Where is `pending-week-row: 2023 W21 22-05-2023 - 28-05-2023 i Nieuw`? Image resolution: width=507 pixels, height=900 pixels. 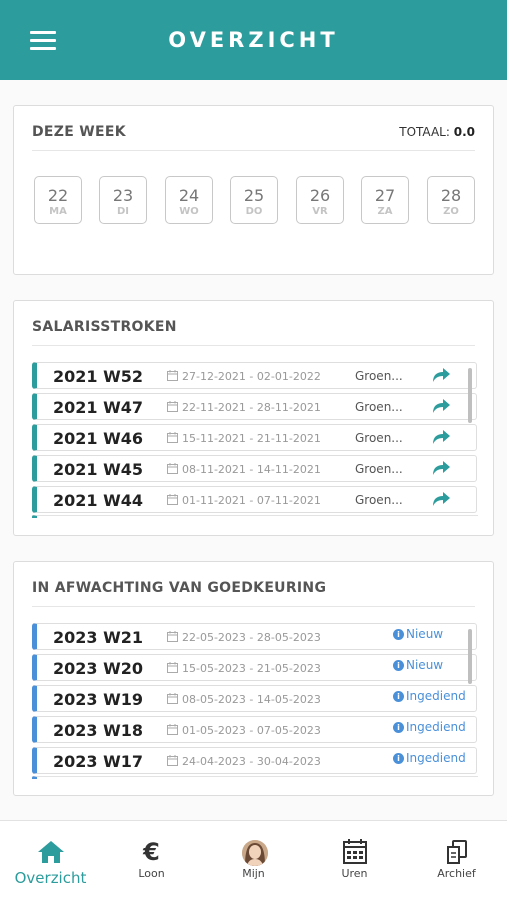 pending-week-row: 2023 W21 22-05-2023 - 28-05-2023 i Nieuw is located at coordinates (254, 636).